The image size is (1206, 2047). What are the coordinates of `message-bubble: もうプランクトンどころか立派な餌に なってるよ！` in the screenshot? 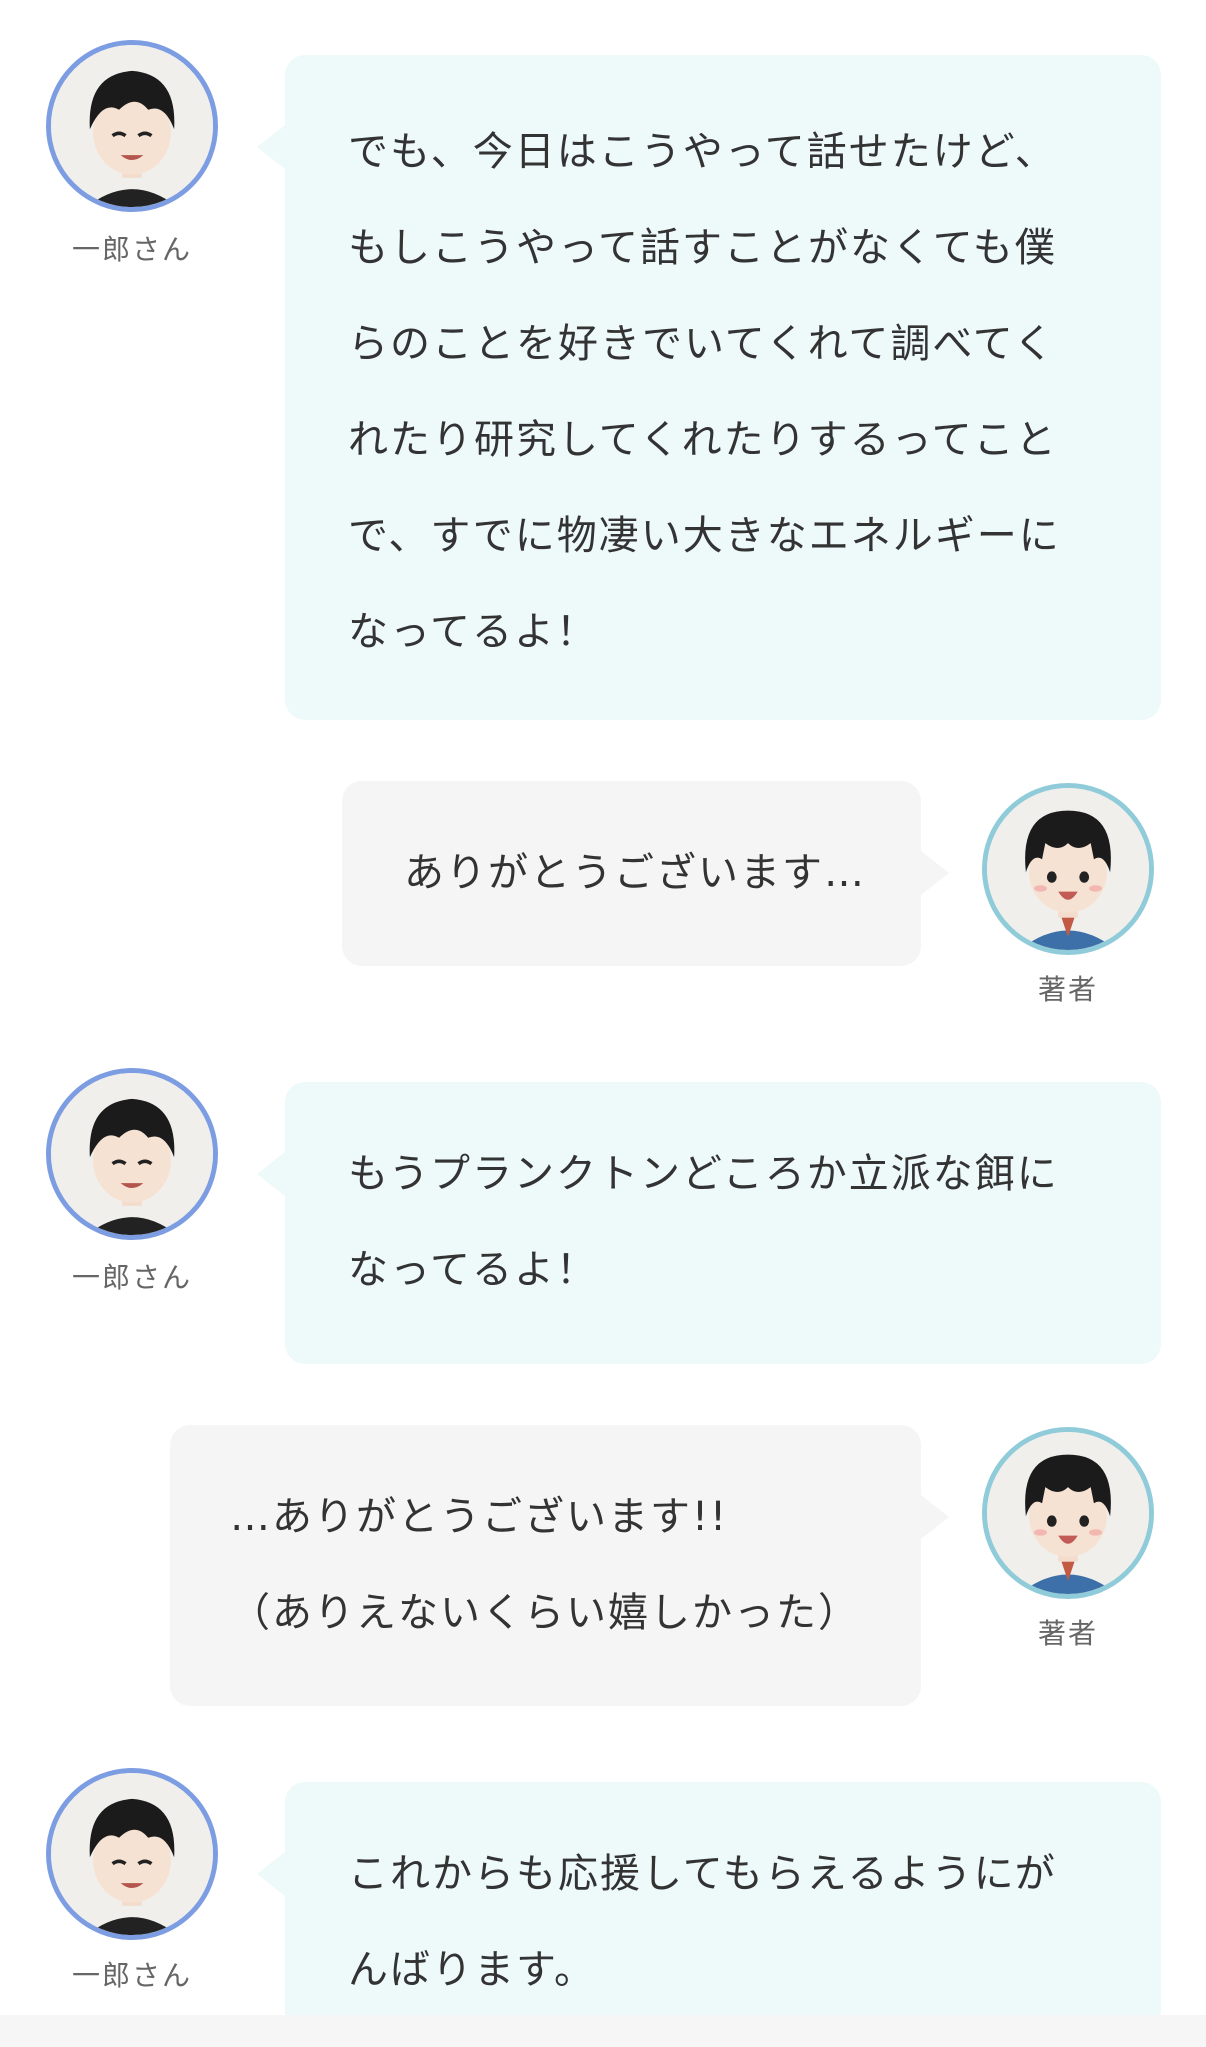 It's located at (709, 1223).